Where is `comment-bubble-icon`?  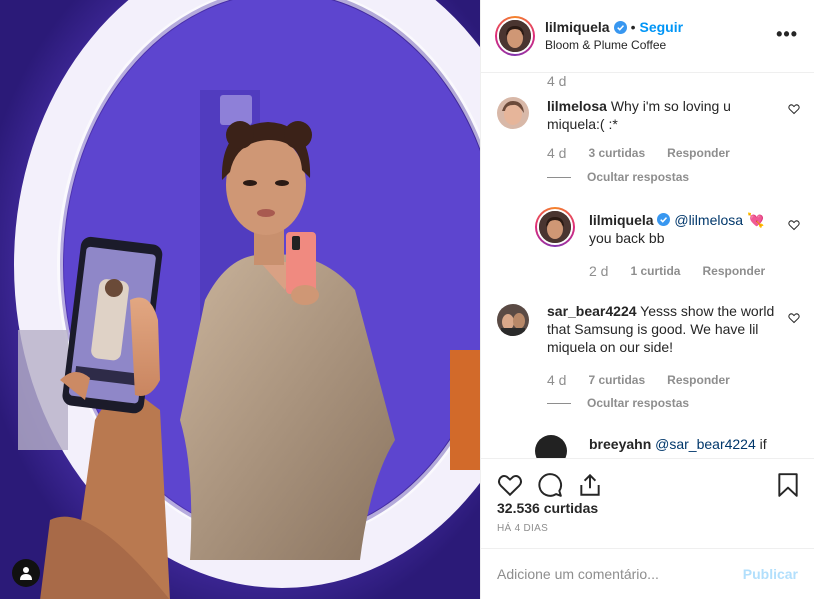 comment-bubble-icon is located at coordinates (550, 485).